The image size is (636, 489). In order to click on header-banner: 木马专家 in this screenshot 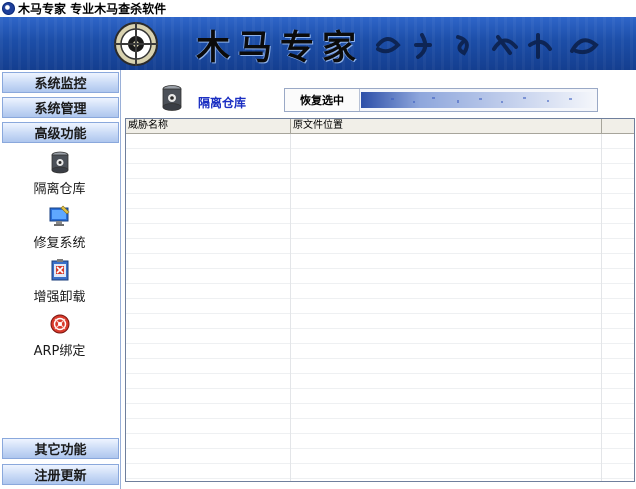, I will do `click(318, 43)`.